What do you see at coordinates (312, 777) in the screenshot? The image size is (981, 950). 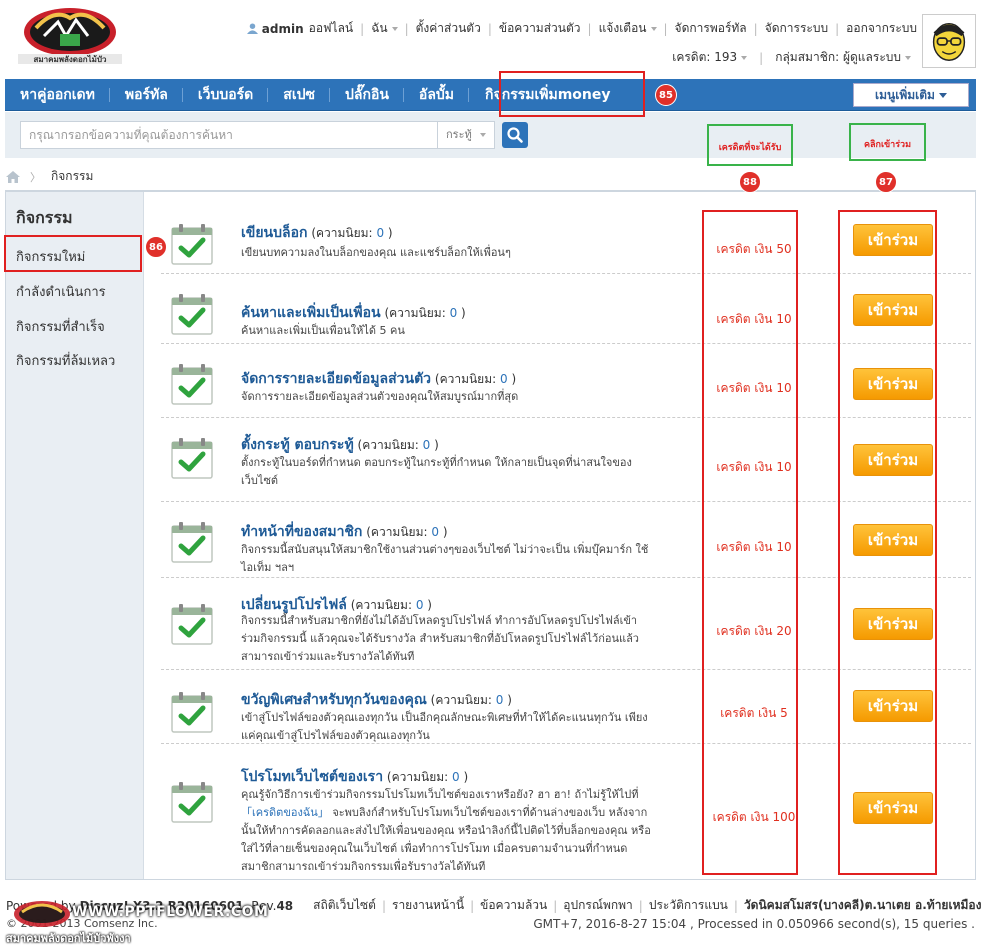 I see `task-name-link: โปรโมทเว็บไซต์ของเรา` at bounding box center [312, 777].